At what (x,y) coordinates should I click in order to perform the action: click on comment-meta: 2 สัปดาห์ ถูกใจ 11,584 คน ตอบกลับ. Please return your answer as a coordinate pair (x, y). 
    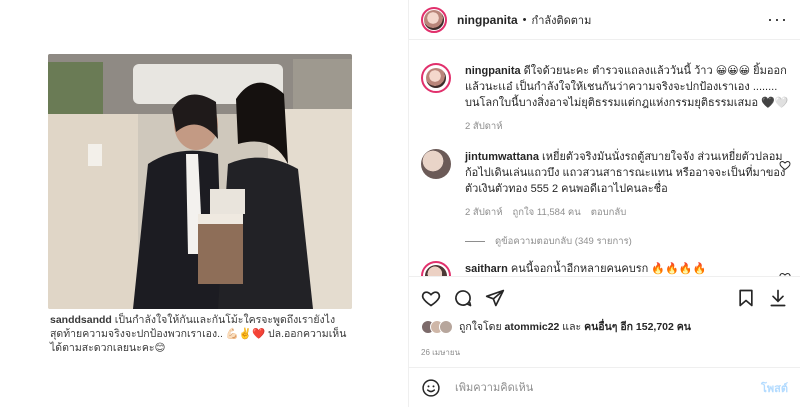
    Looking at the image, I should click on (628, 212).